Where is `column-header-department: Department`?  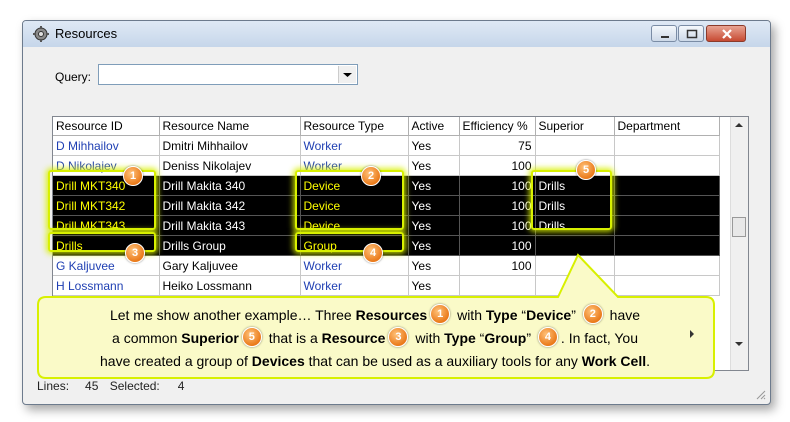 column-header-department: Department is located at coordinates (667, 126).